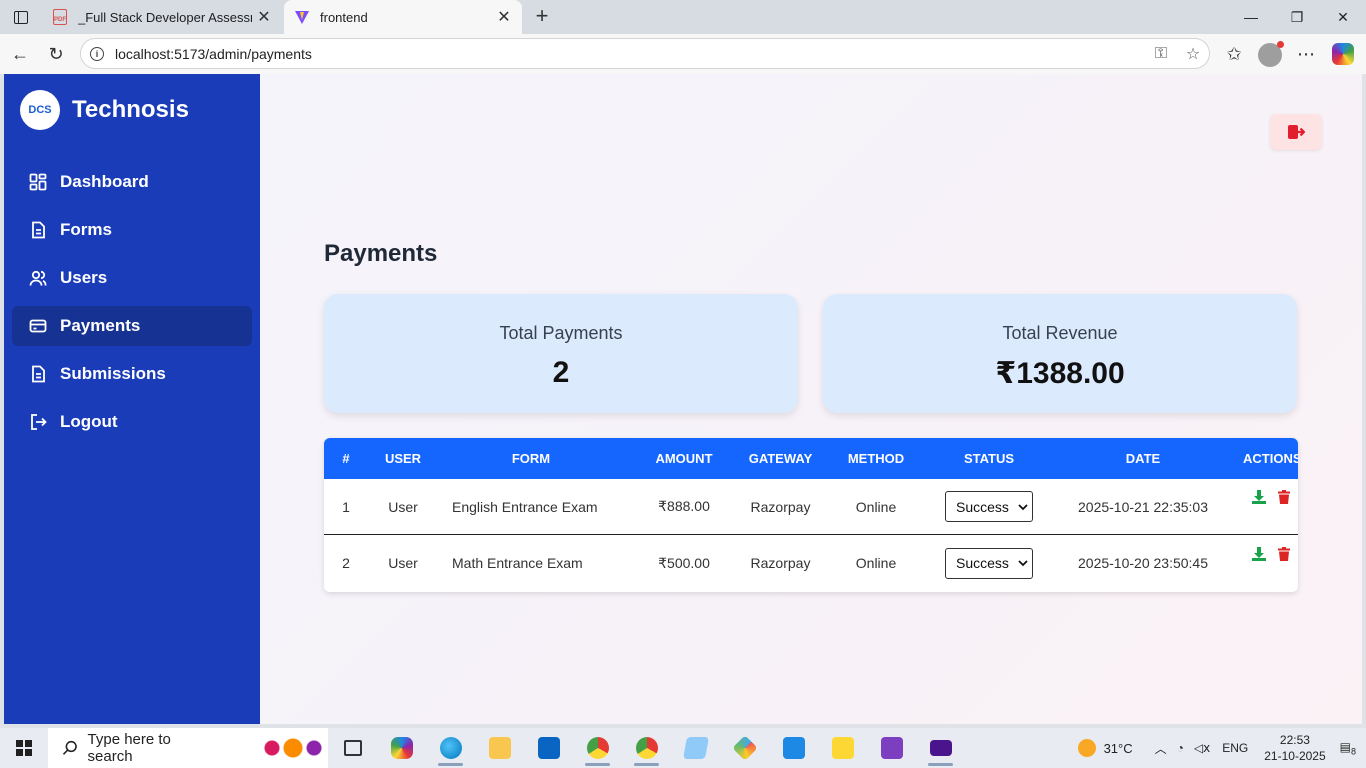  What do you see at coordinates (1295, 756) in the screenshot?
I see `clock-date: 21-10-2025` at bounding box center [1295, 756].